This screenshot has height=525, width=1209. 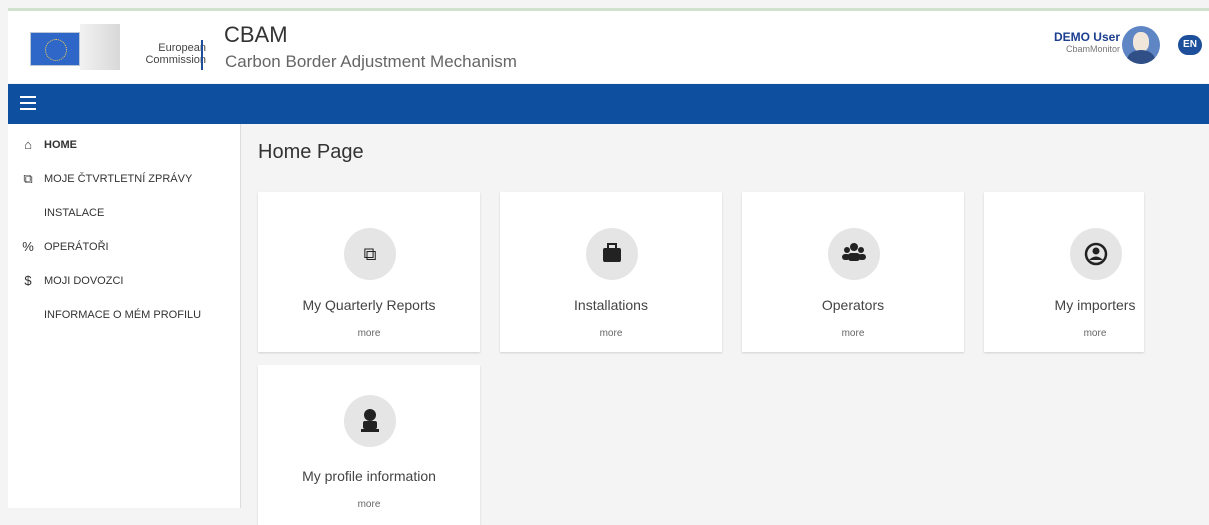 I want to click on card-installations: Installations more, so click(x=611, y=272).